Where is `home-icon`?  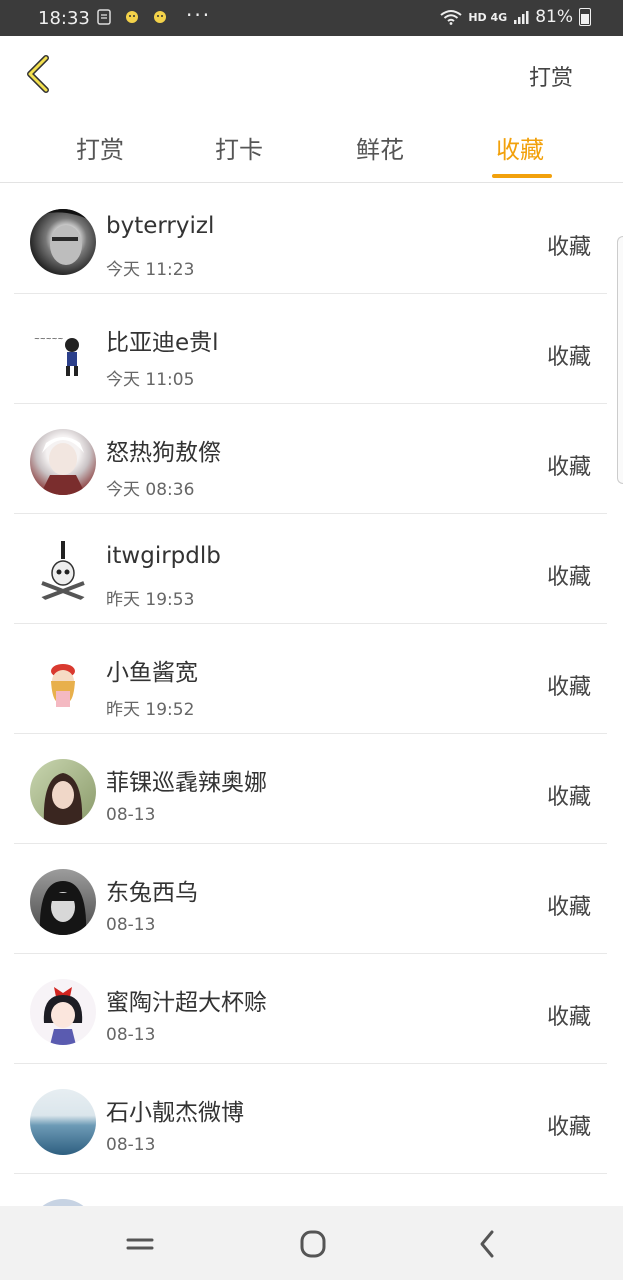
home-icon is located at coordinates (313, 1244).